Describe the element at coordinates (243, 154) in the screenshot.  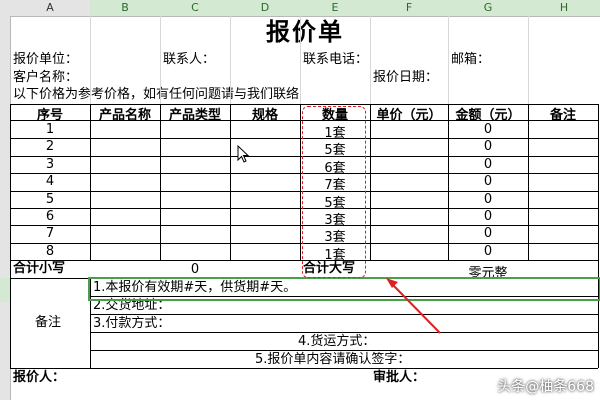
I see `mouse-cursor-icon` at that location.